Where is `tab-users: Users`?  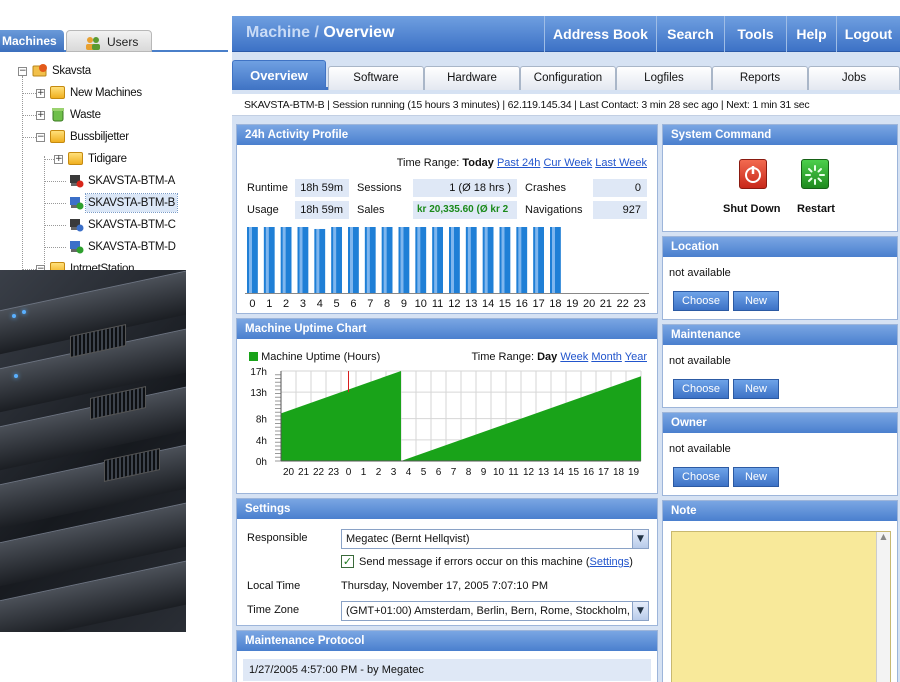
tab-users: Users is located at coordinates (109, 41).